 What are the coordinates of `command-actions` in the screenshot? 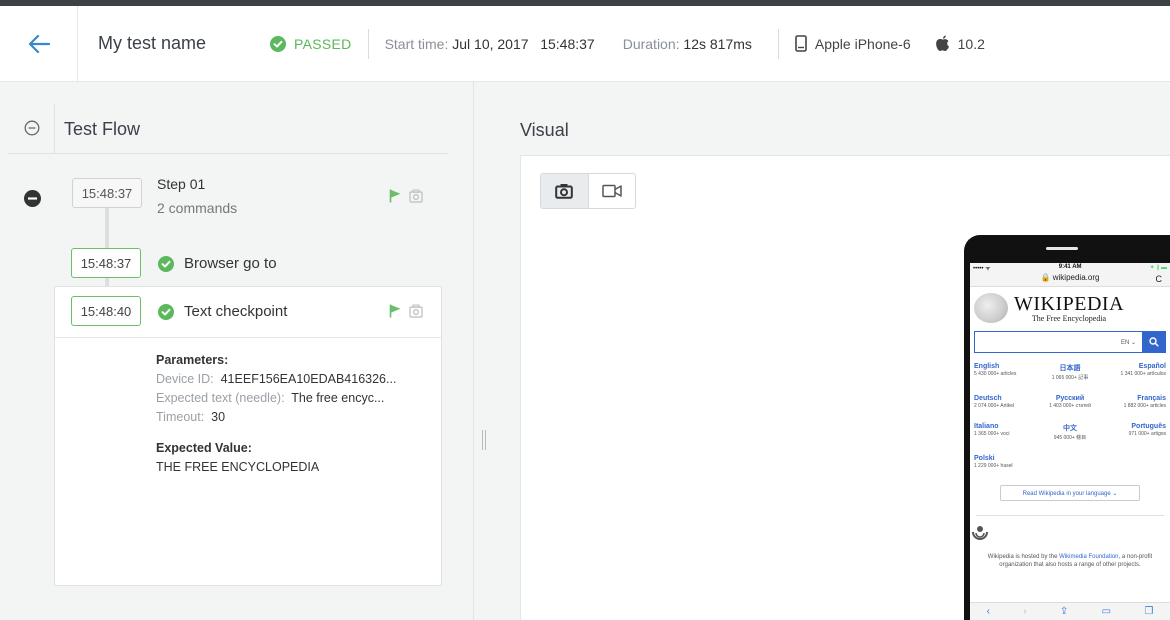 It's located at (406, 311).